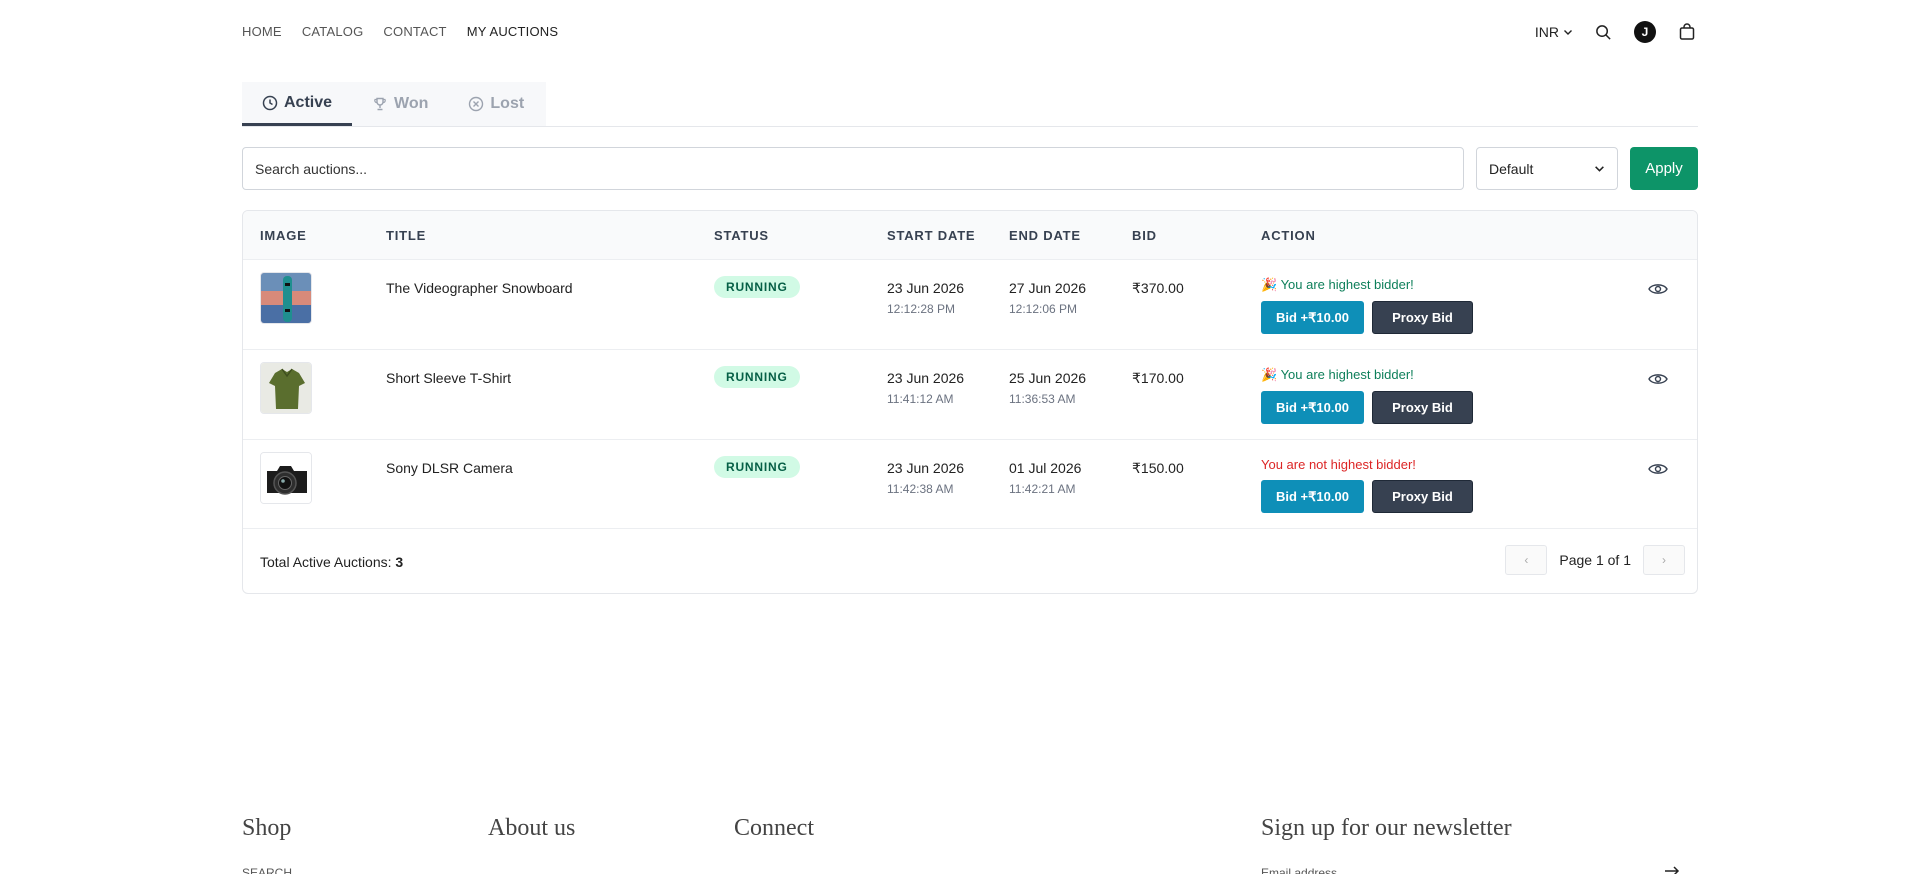  Describe the element at coordinates (262, 31) in the screenshot. I see `nav-home: HOME` at that location.